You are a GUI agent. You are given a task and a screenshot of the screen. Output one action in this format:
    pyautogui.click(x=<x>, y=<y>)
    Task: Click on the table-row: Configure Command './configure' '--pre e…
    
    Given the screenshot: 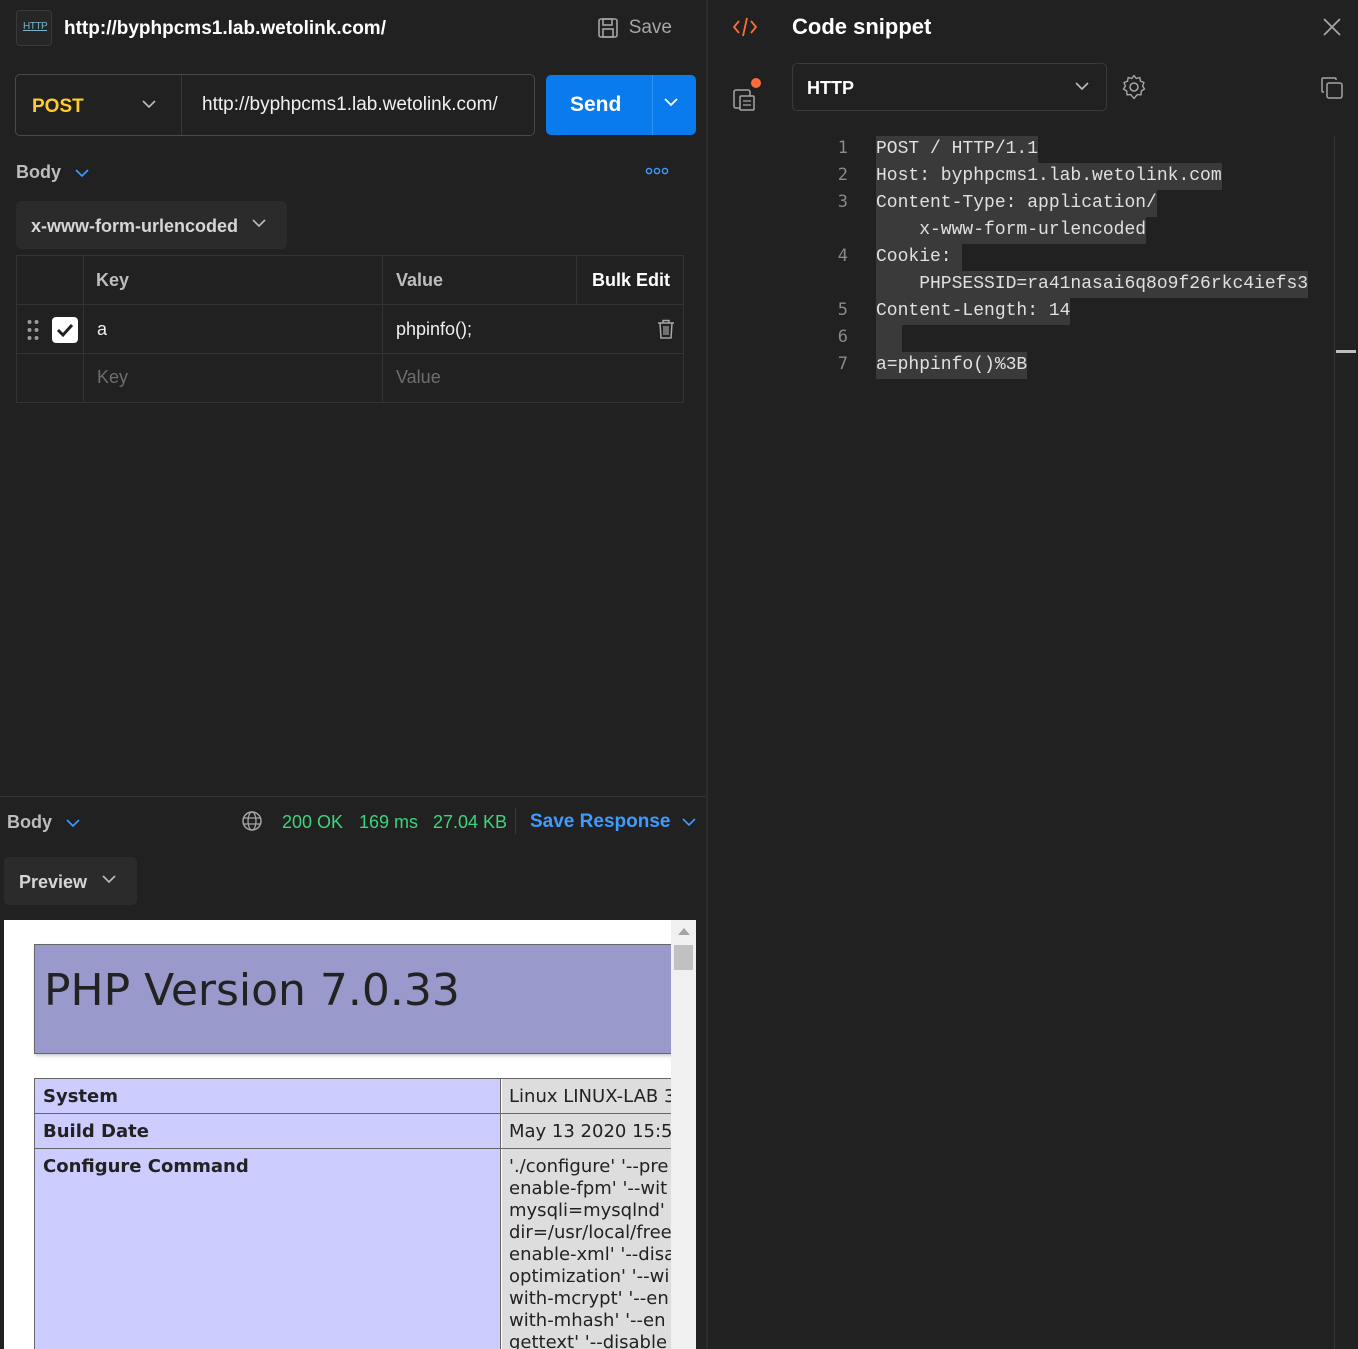 What is the action you would take?
    pyautogui.click(x=364, y=1248)
    